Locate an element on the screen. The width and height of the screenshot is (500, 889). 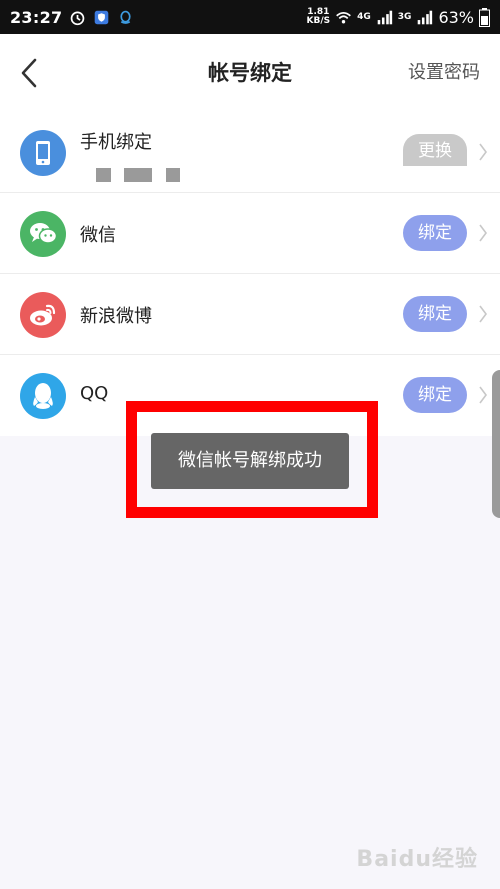
qq-icon is located at coordinates (43, 396).